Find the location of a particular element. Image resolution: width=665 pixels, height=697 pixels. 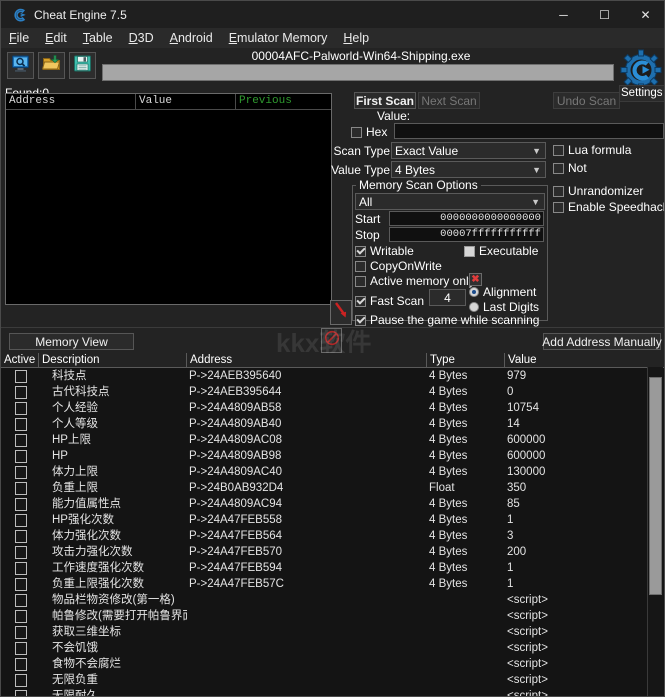

memory-view-button: Memory View is located at coordinates (71, 341).